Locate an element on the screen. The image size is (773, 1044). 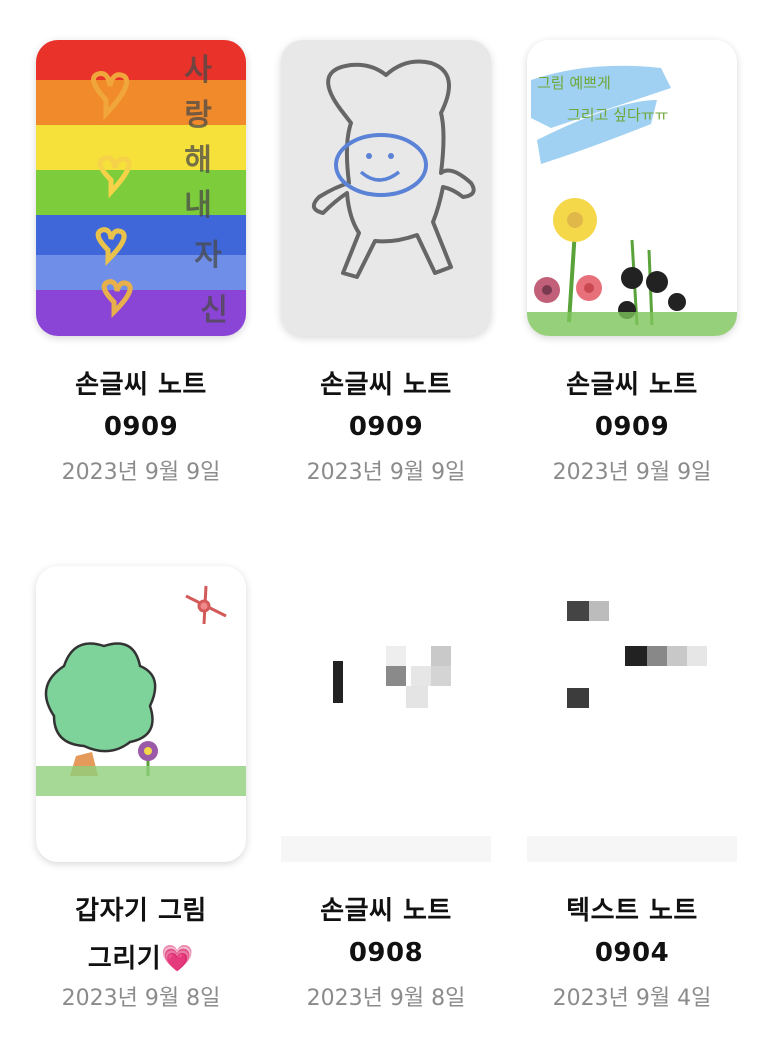
svg-text: 자 is located at coordinates (208, 255).